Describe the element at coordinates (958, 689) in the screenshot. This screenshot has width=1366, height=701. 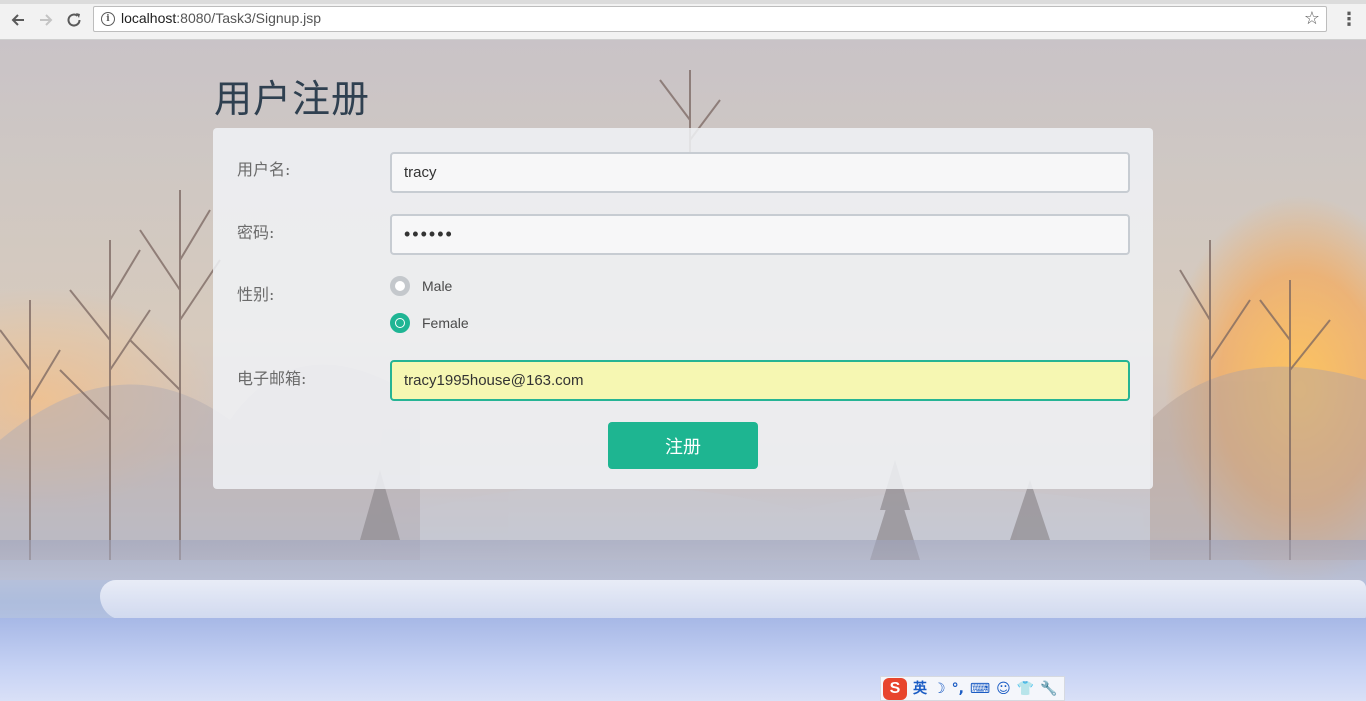
I see `punctuation-icon: °,` at that location.